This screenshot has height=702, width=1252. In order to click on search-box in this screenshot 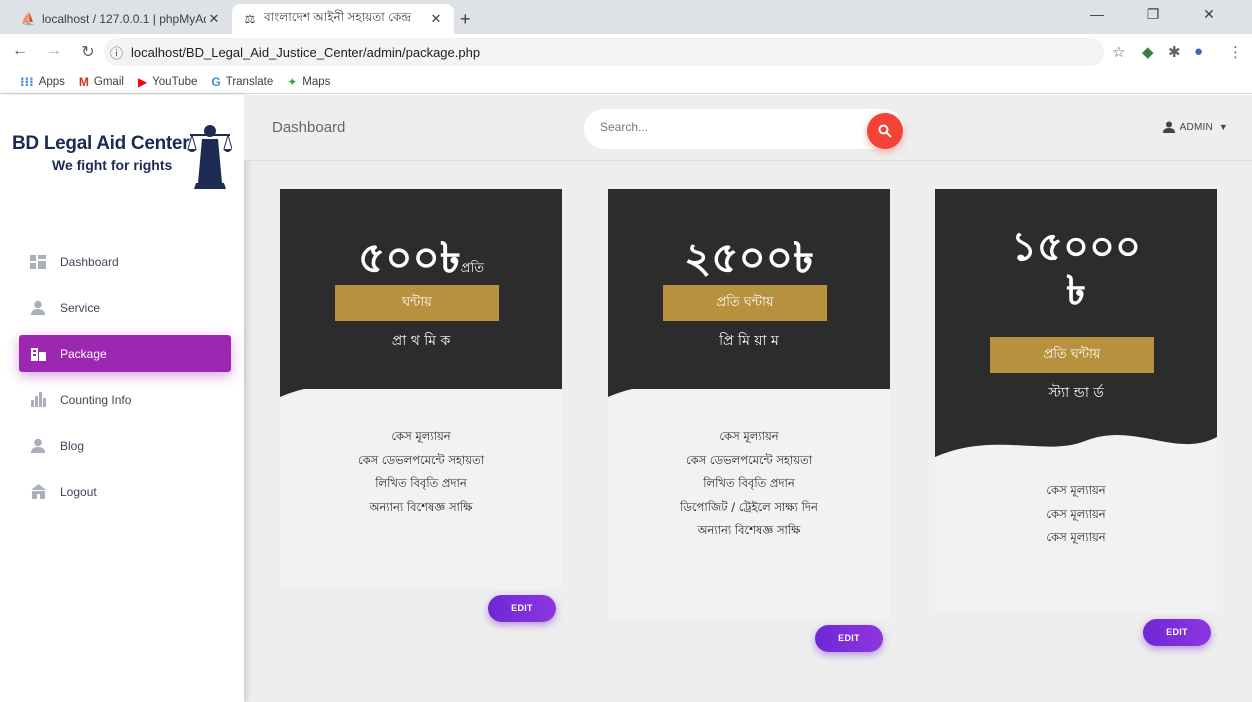, I will do `click(744, 129)`.